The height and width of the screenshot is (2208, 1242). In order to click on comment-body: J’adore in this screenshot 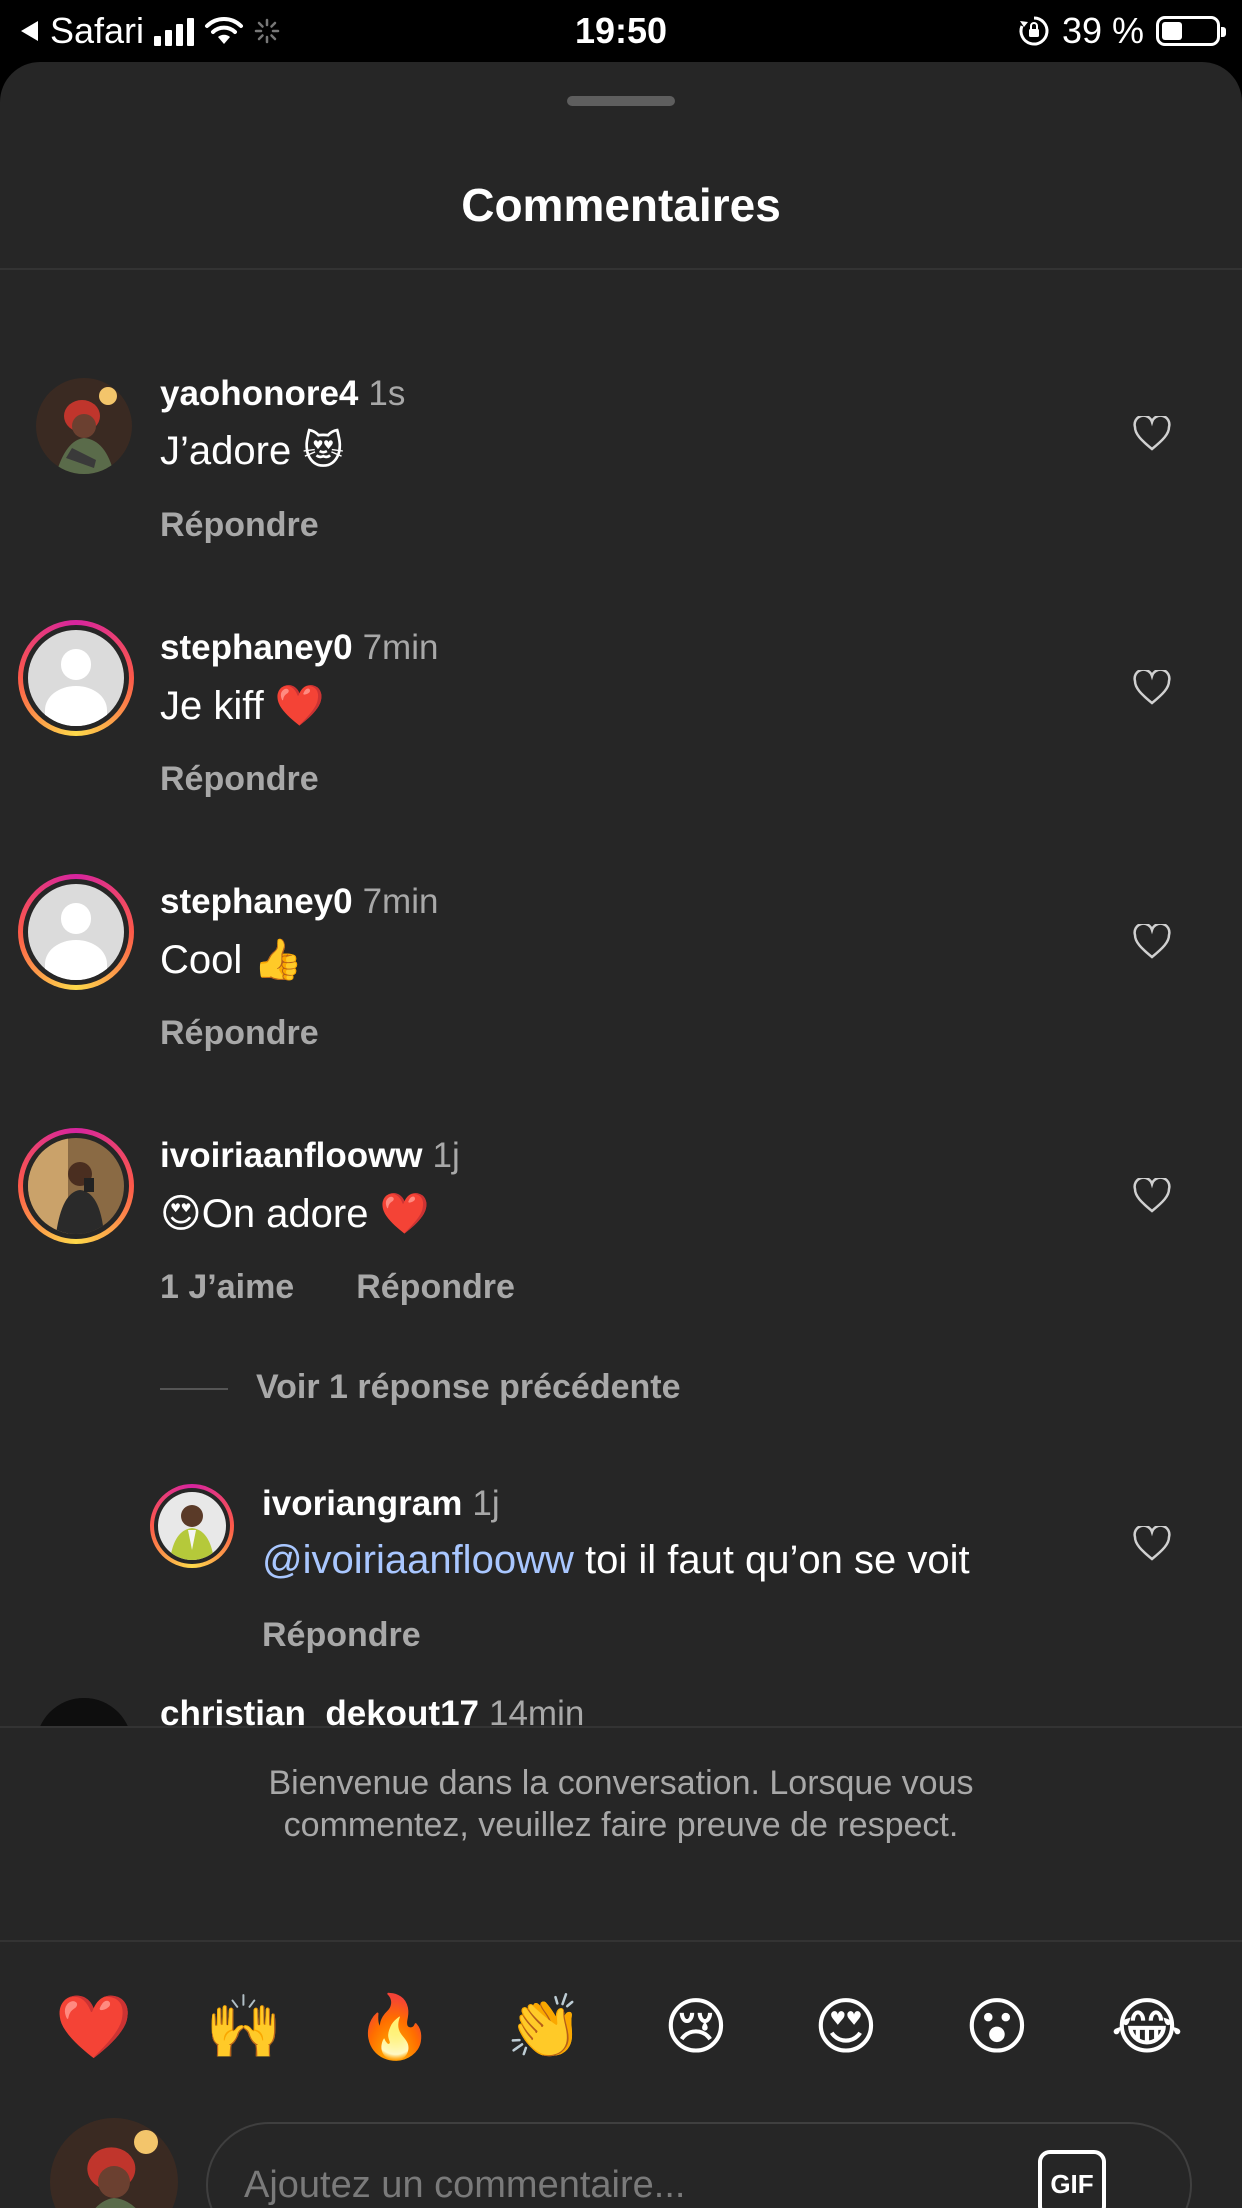, I will do `click(226, 451)`.